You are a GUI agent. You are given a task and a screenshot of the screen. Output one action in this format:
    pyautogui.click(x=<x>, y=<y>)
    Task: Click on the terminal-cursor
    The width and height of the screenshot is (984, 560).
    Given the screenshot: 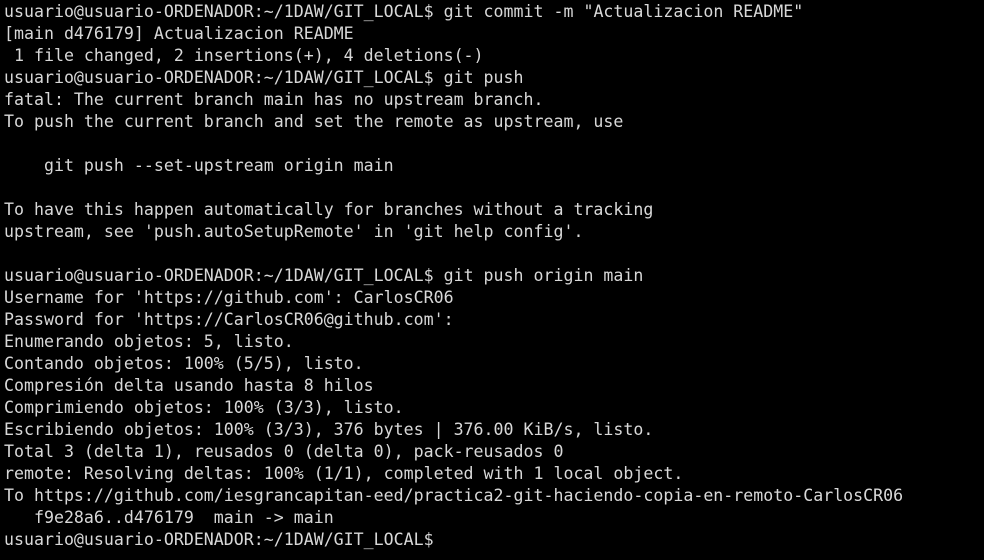 What is the action you would take?
    pyautogui.click(x=449, y=539)
    